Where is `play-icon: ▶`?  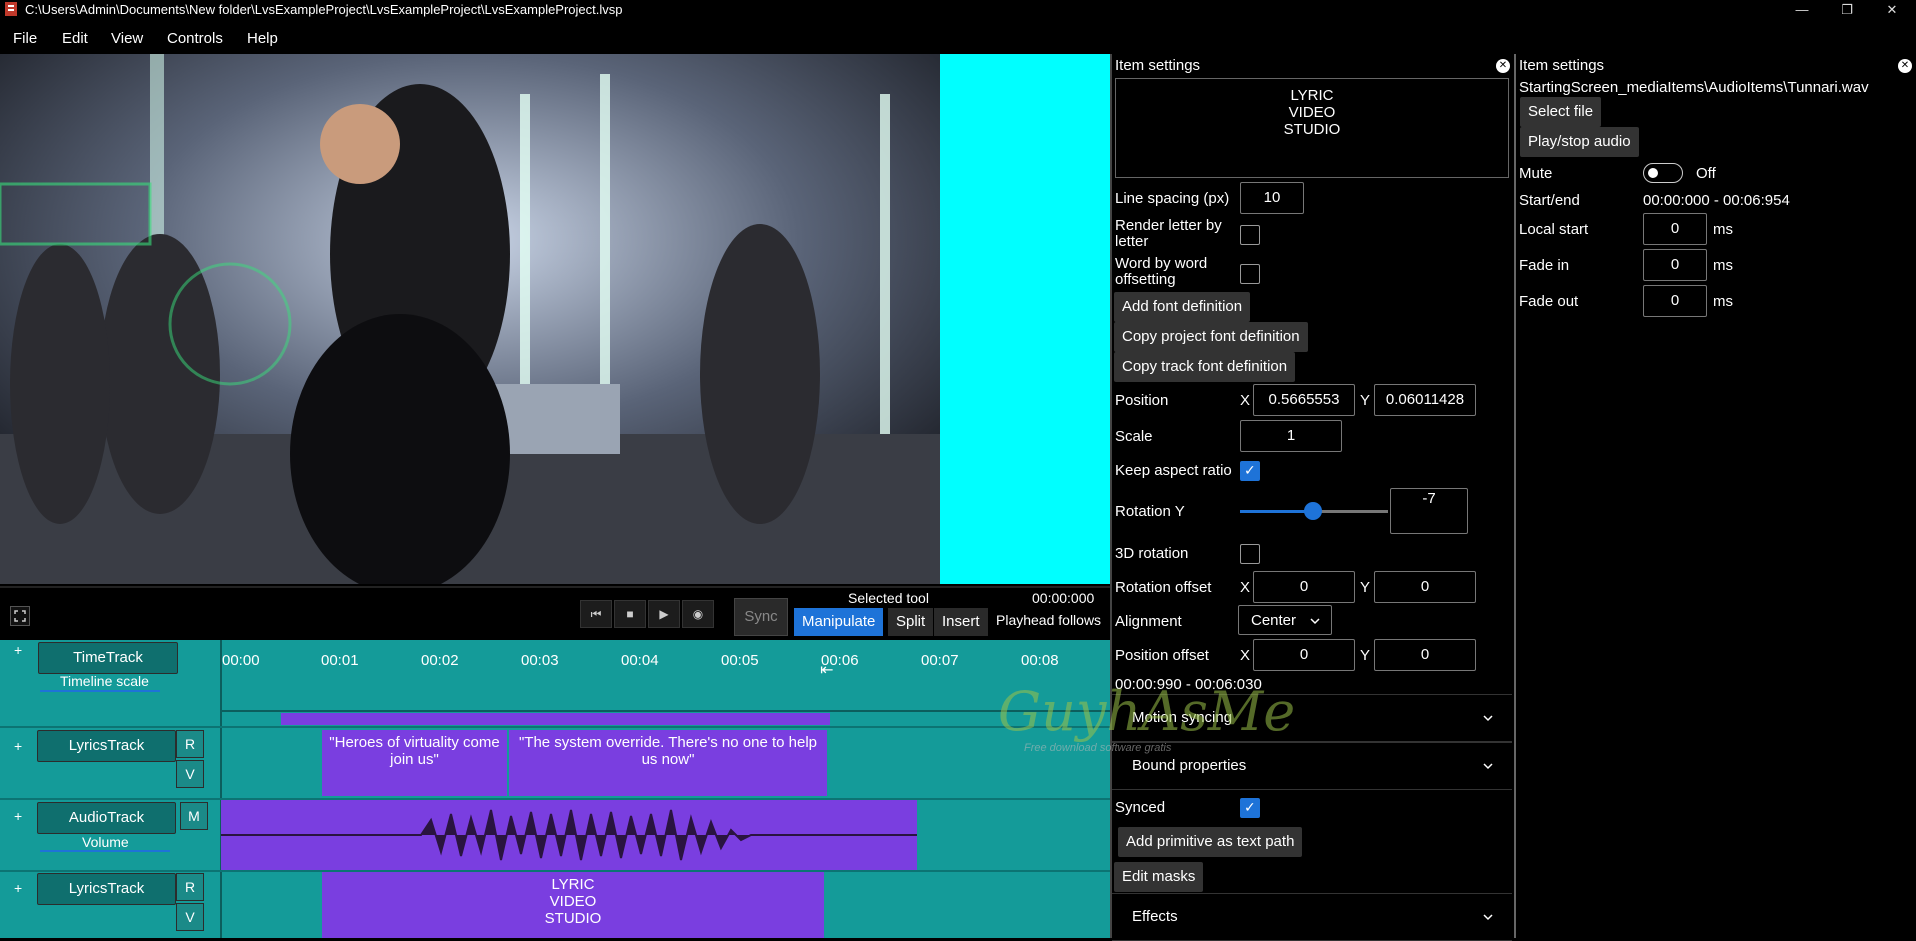 play-icon: ▶ is located at coordinates (664, 614).